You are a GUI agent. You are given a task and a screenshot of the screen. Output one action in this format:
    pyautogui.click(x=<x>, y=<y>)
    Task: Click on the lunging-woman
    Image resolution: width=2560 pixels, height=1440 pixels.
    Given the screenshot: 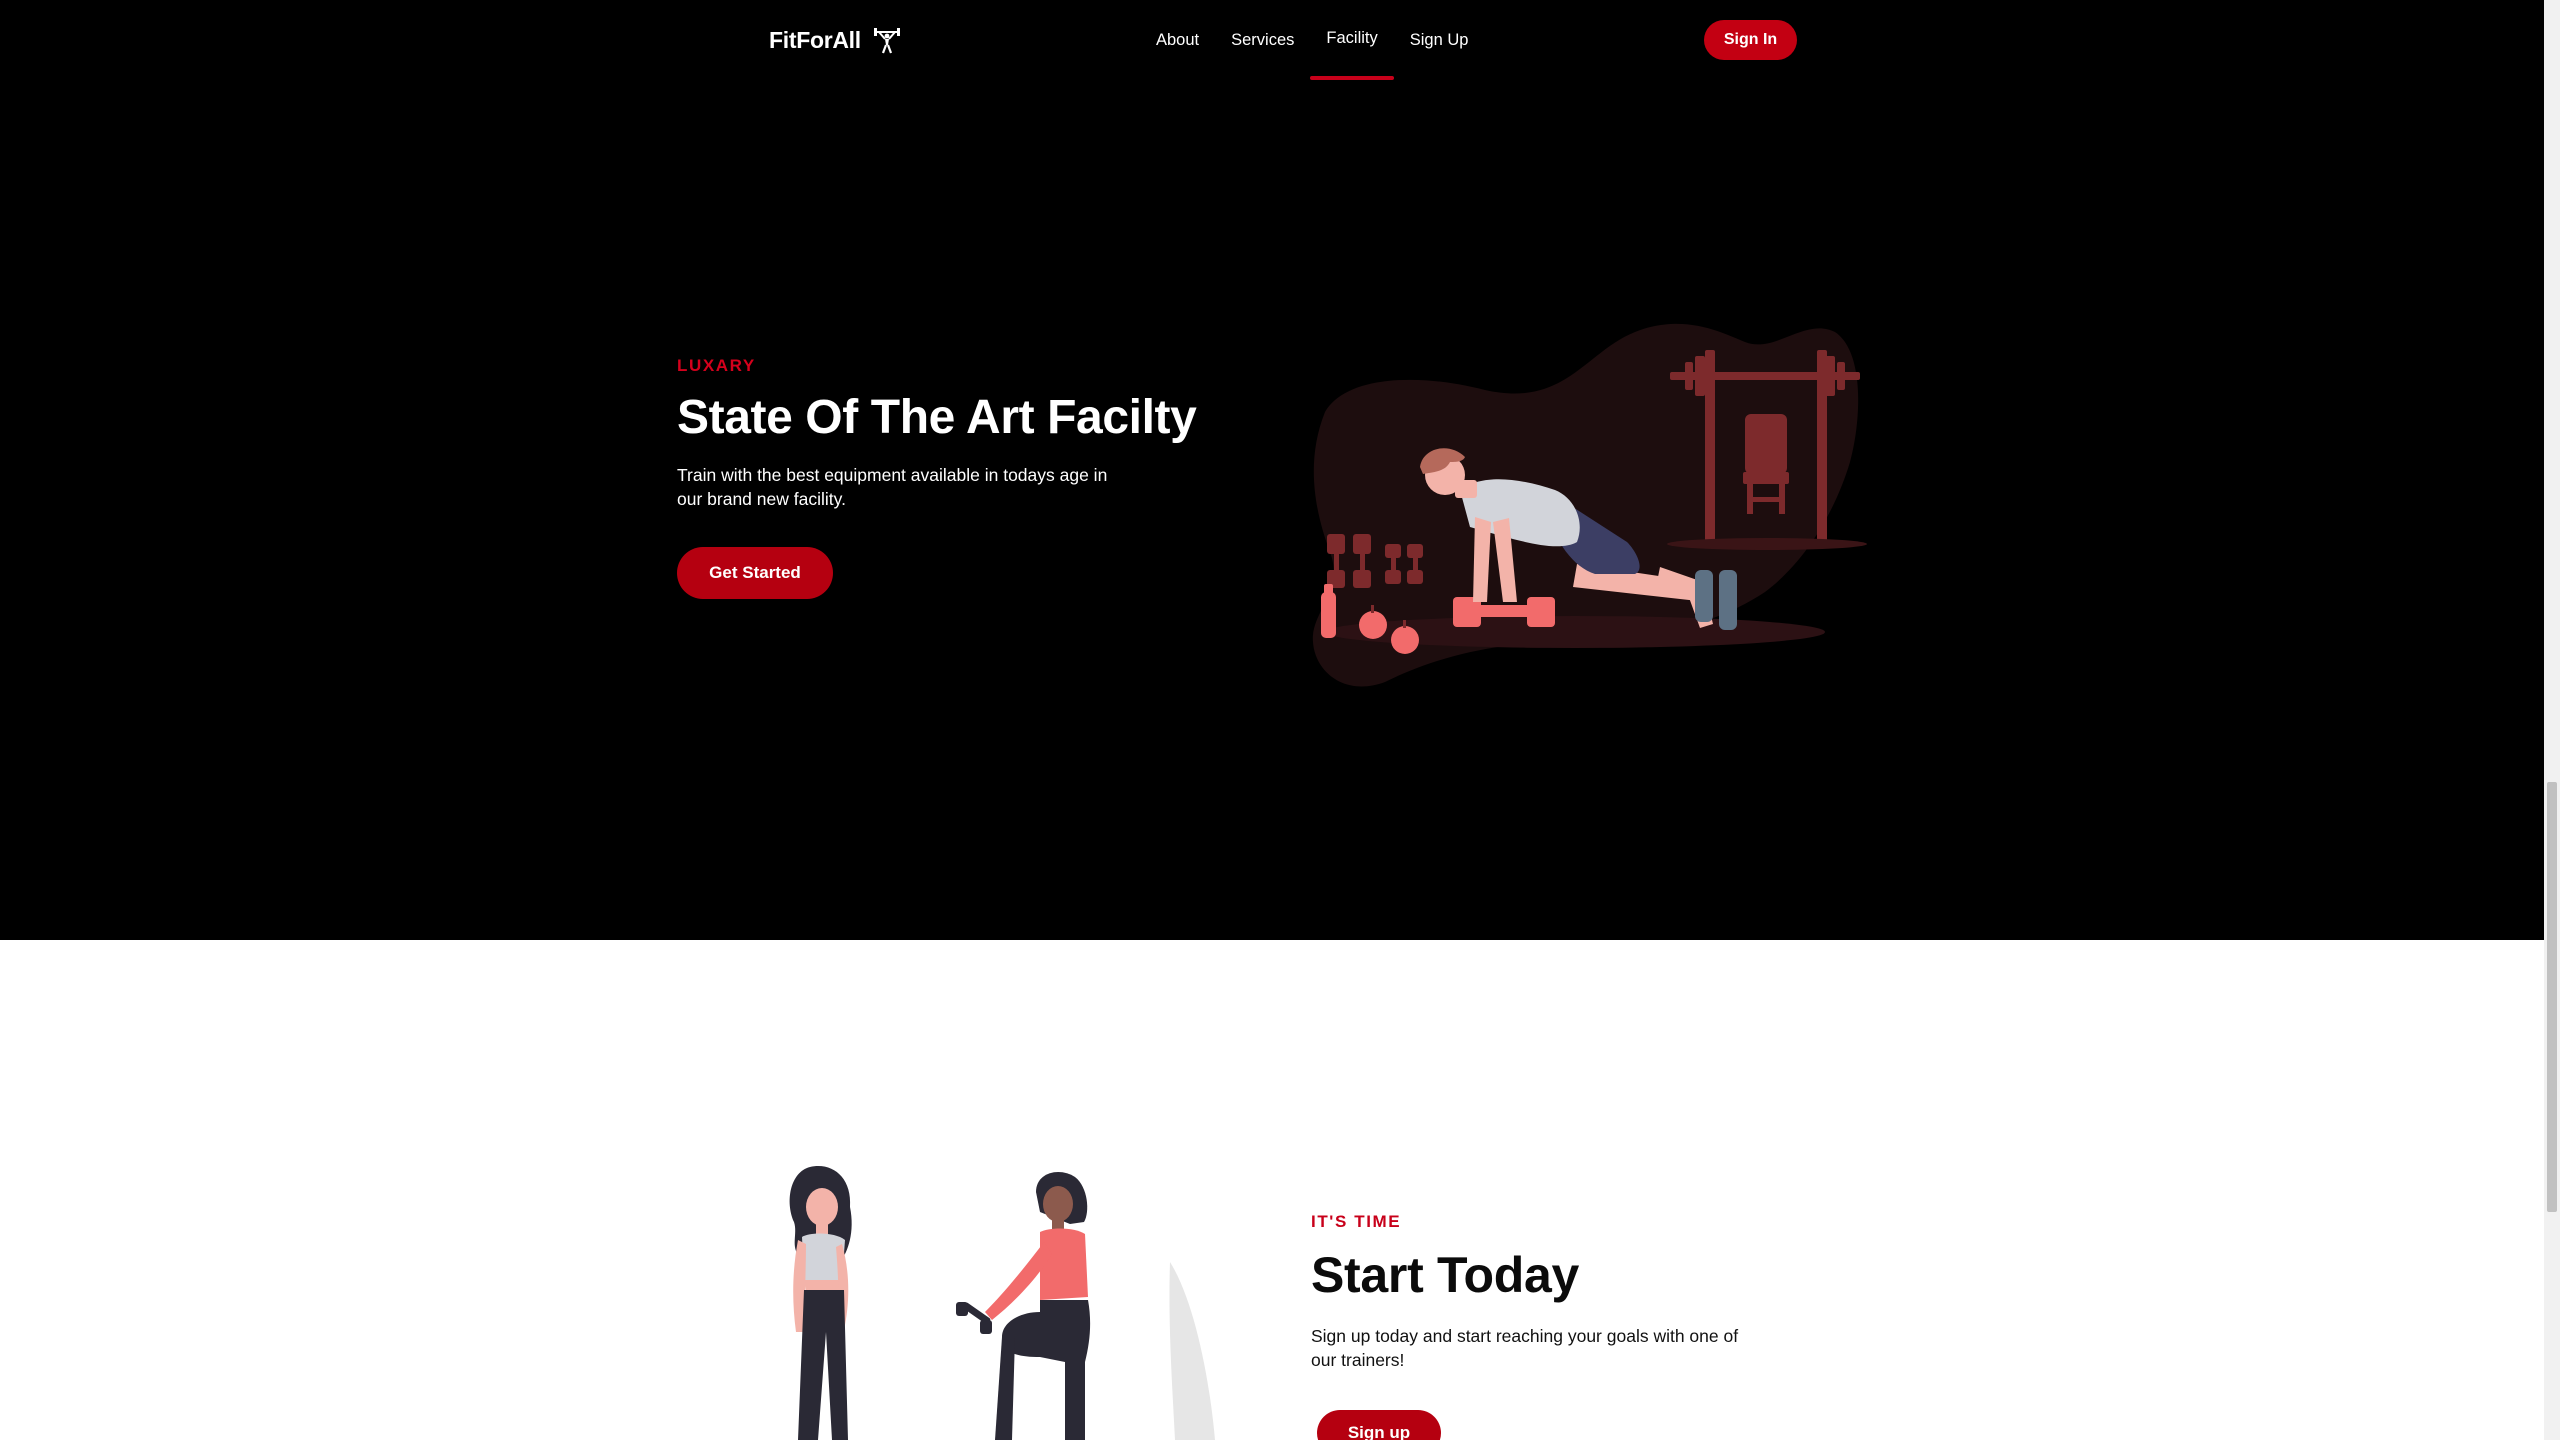 What is the action you would take?
    pyautogui.click(x=1023, y=1306)
    